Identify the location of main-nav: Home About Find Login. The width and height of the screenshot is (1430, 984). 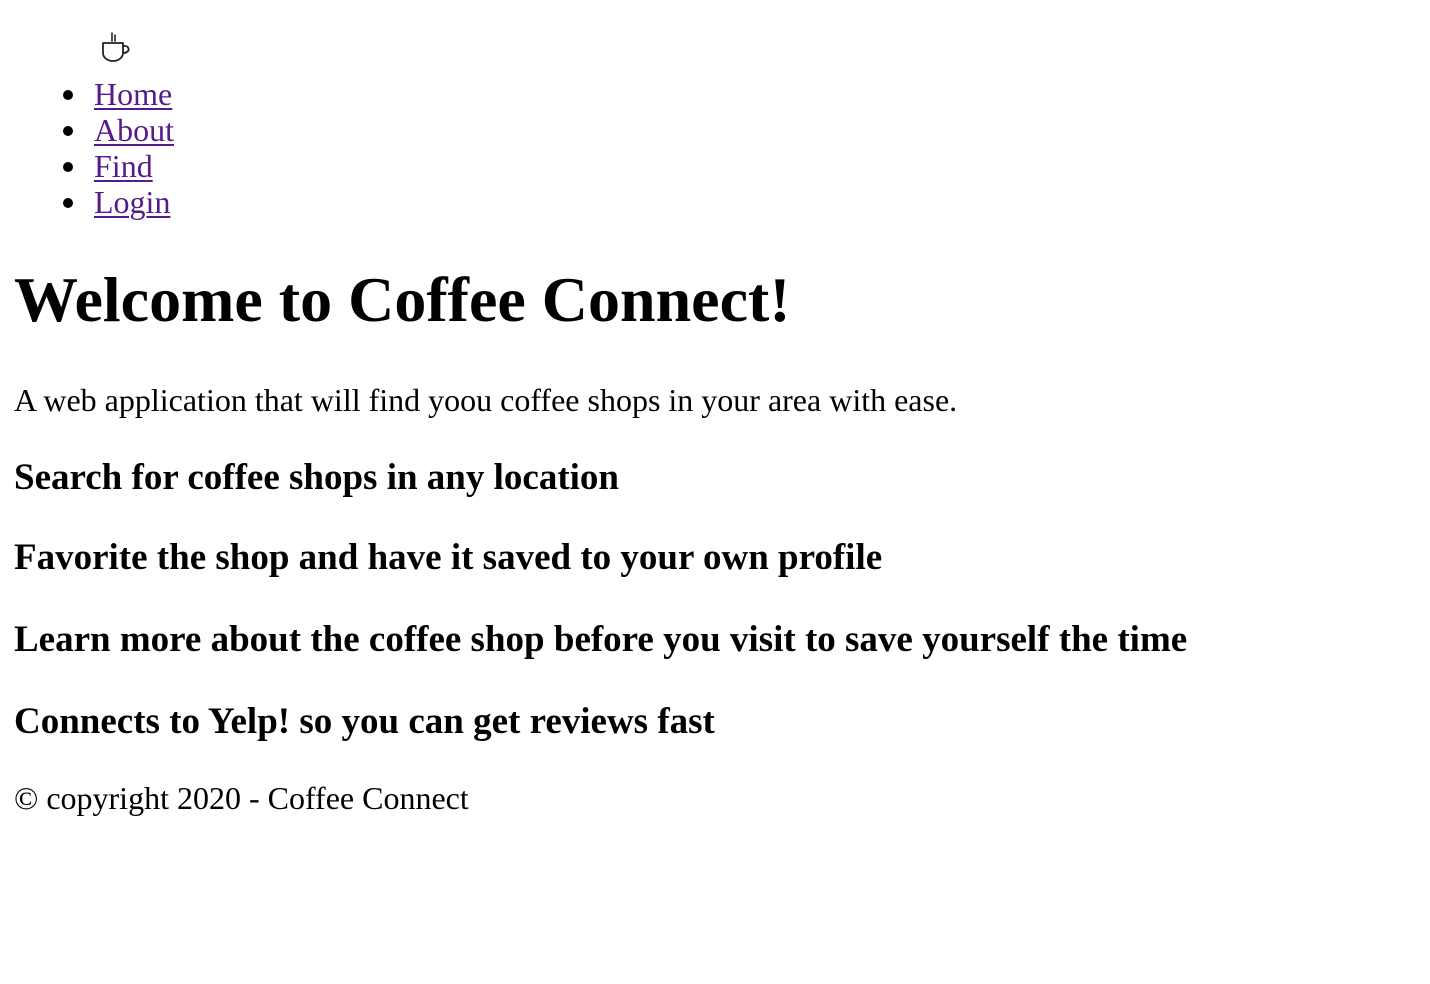
(114, 148).